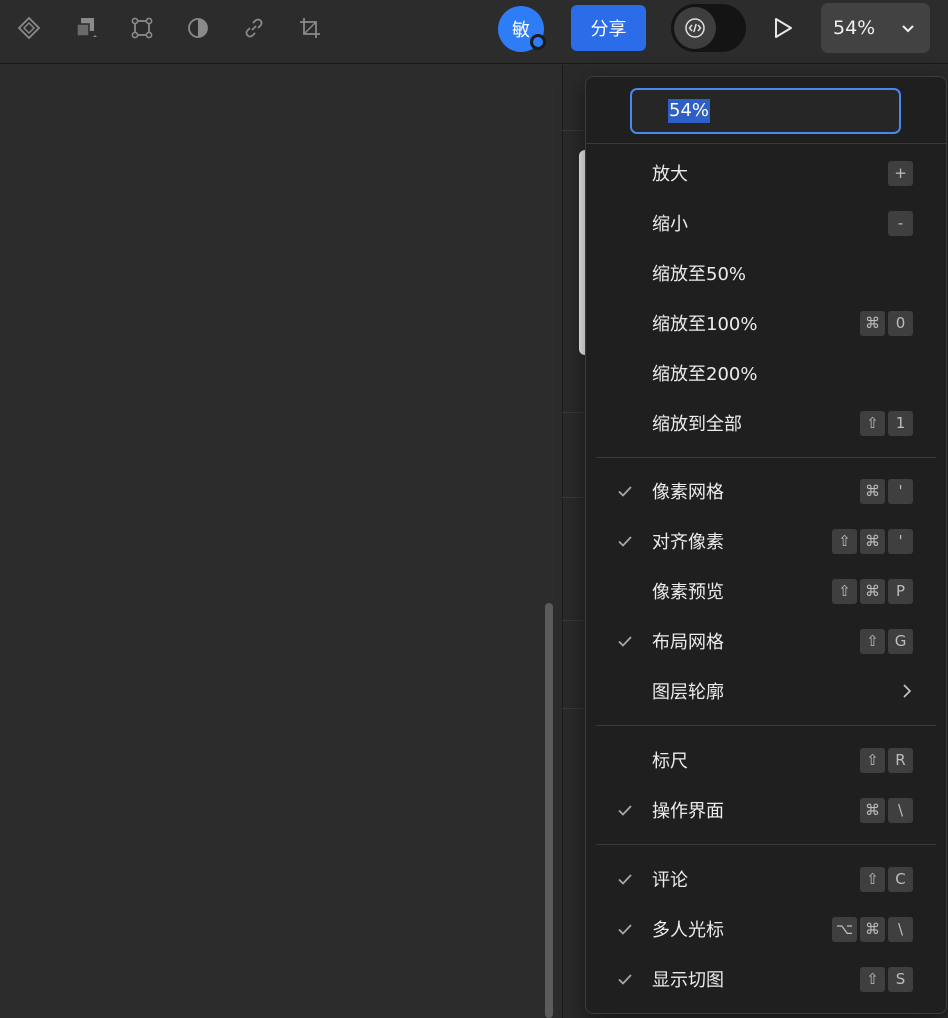  What do you see at coordinates (854, 28) in the screenshot?
I see `zoom-value: 54%` at bounding box center [854, 28].